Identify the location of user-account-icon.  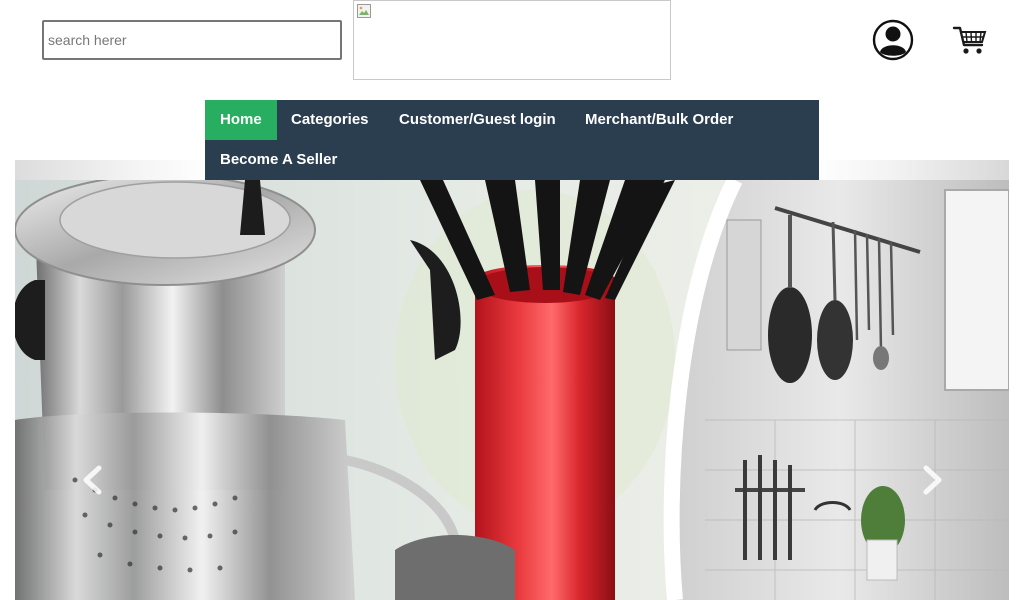
(893, 40).